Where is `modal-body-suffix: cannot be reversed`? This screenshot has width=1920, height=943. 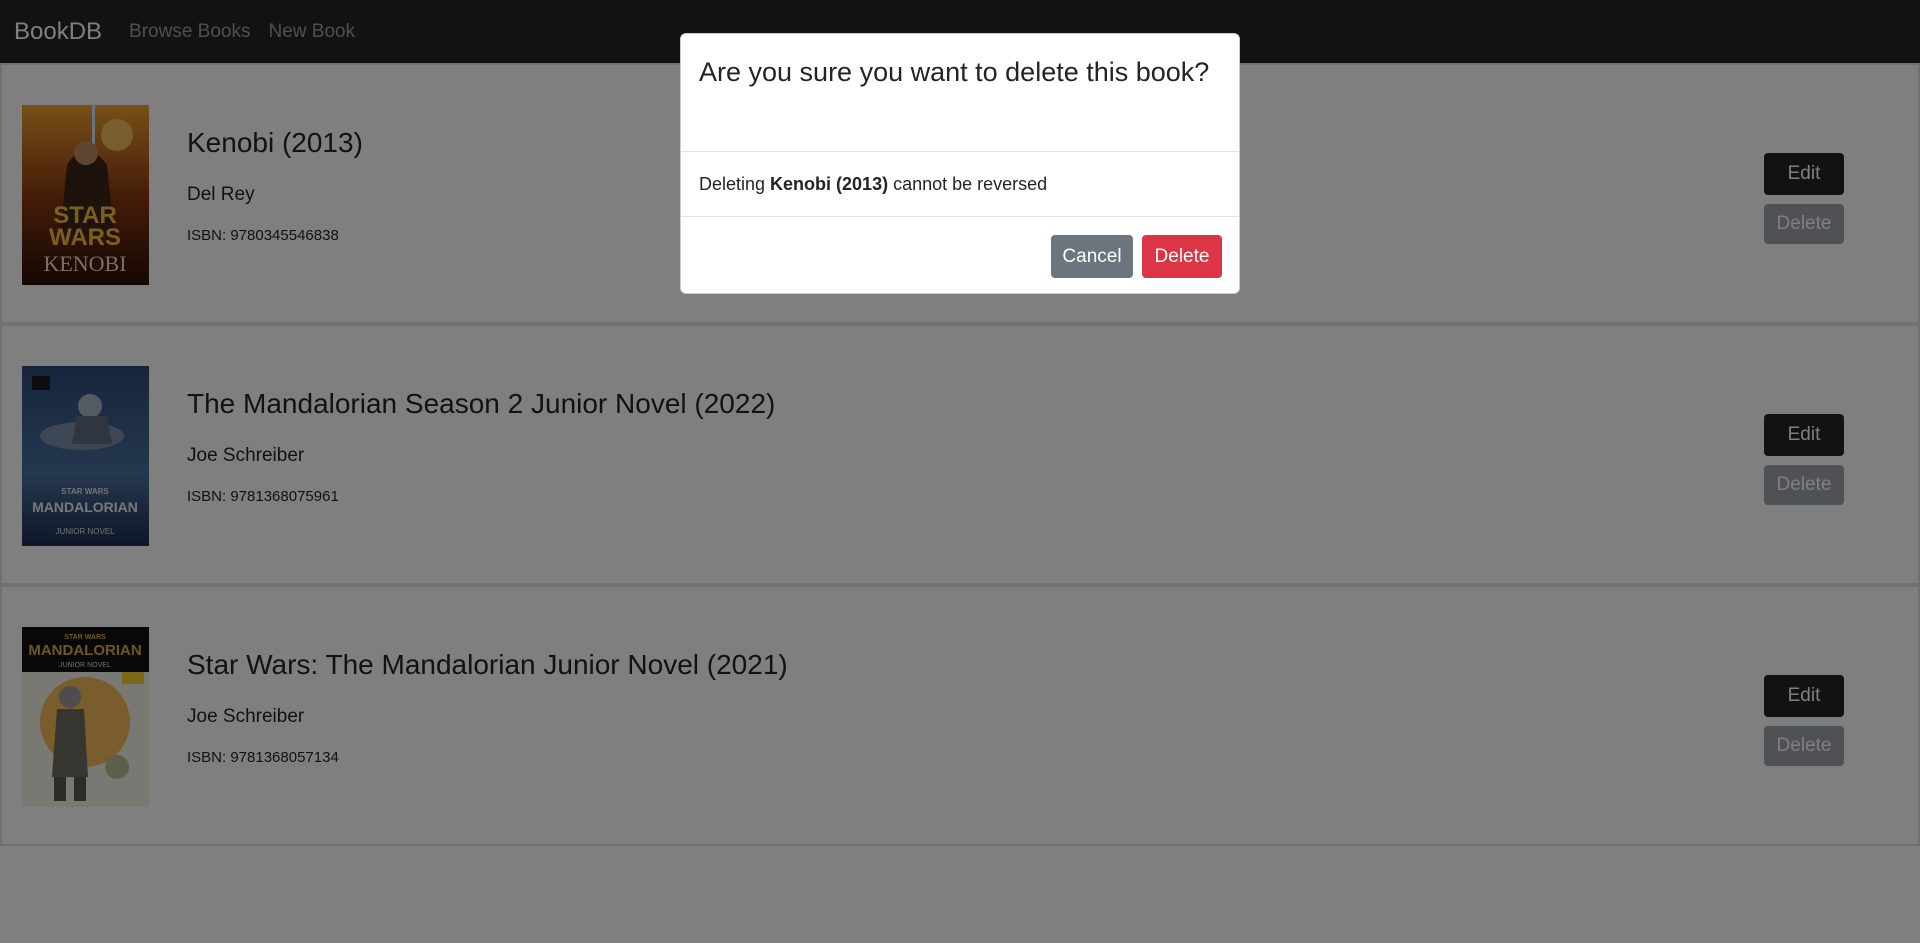
modal-body-suffix: cannot be reversed is located at coordinates (970, 183).